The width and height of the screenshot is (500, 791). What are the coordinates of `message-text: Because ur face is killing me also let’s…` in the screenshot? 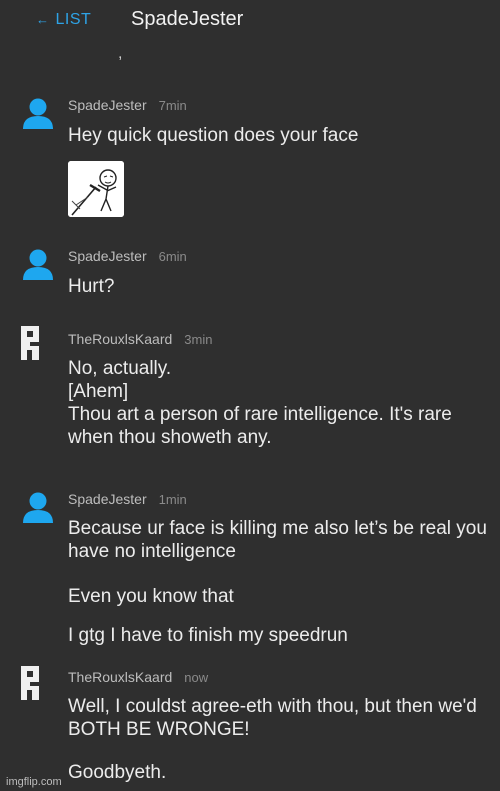 It's located at (277, 540).